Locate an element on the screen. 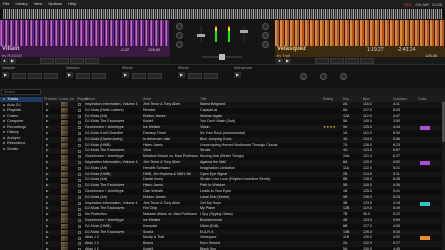 The height and width of the screenshot is (250, 445). sidebar-item-label: Auto DJ is located at coordinates (14, 104).